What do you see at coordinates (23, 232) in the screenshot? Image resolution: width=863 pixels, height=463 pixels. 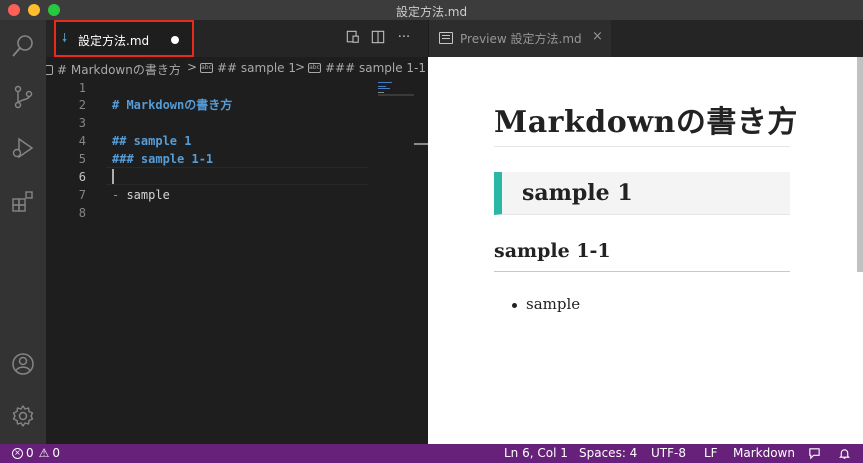 I see `activity-bar` at bounding box center [23, 232].